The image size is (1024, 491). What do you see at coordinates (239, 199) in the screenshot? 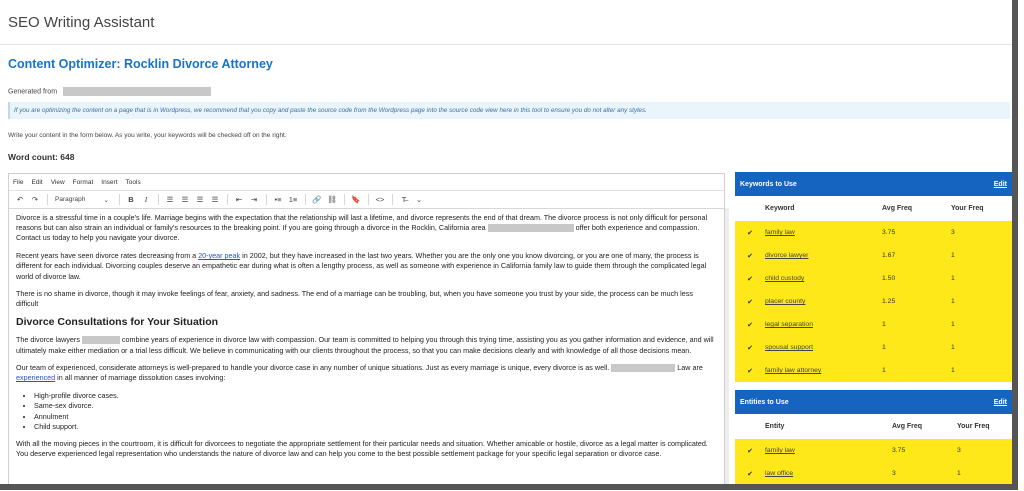
I see `outdent-icon: ⇤` at bounding box center [239, 199].